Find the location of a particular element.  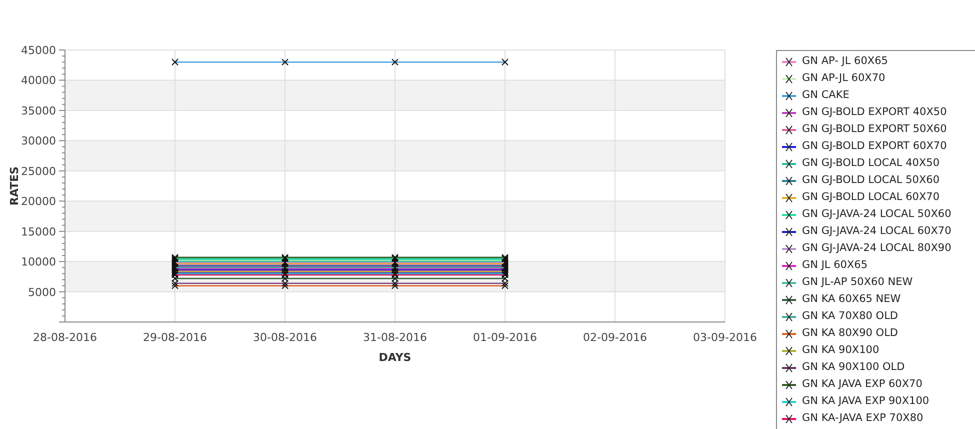

axis-tick-label: 15000 is located at coordinates (38, 231).